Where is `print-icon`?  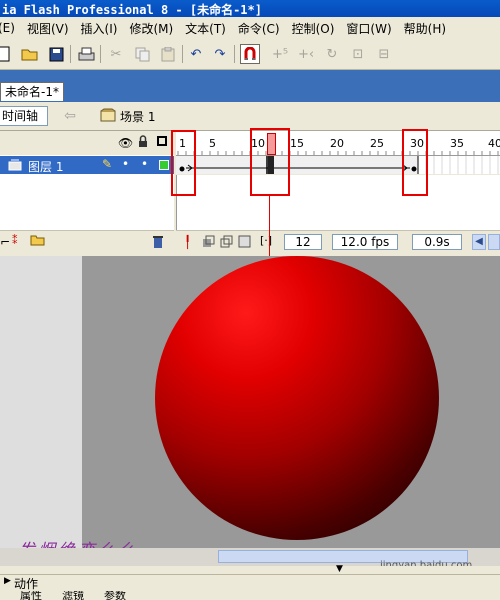 print-icon is located at coordinates (86, 54).